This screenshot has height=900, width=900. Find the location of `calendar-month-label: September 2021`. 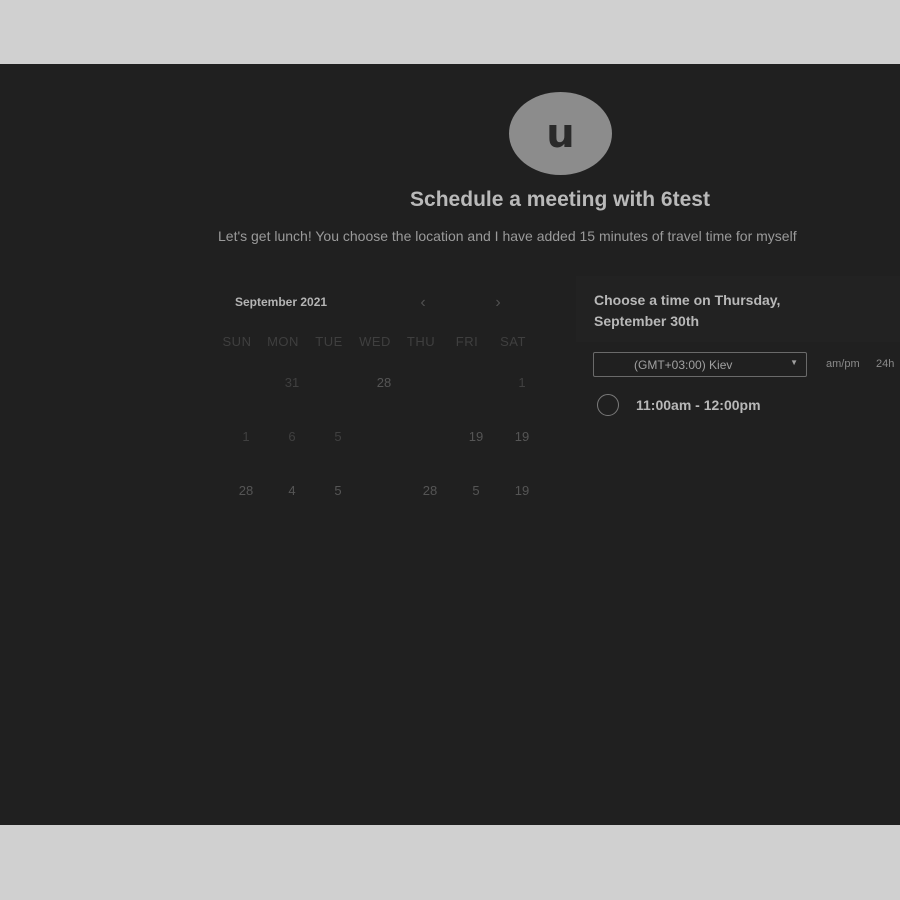

calendar-month-label: September 2021 is located at coordinates (281, 302).